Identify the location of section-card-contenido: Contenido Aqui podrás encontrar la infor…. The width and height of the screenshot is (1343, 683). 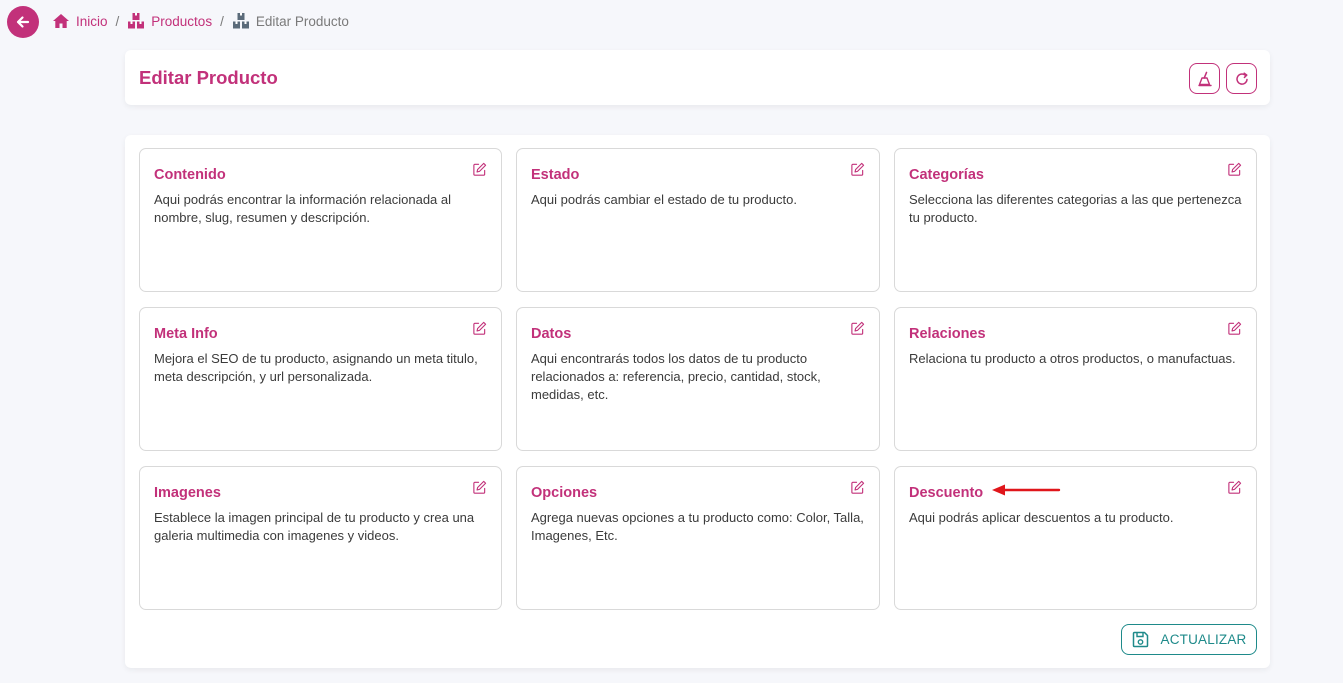
(320, 220).